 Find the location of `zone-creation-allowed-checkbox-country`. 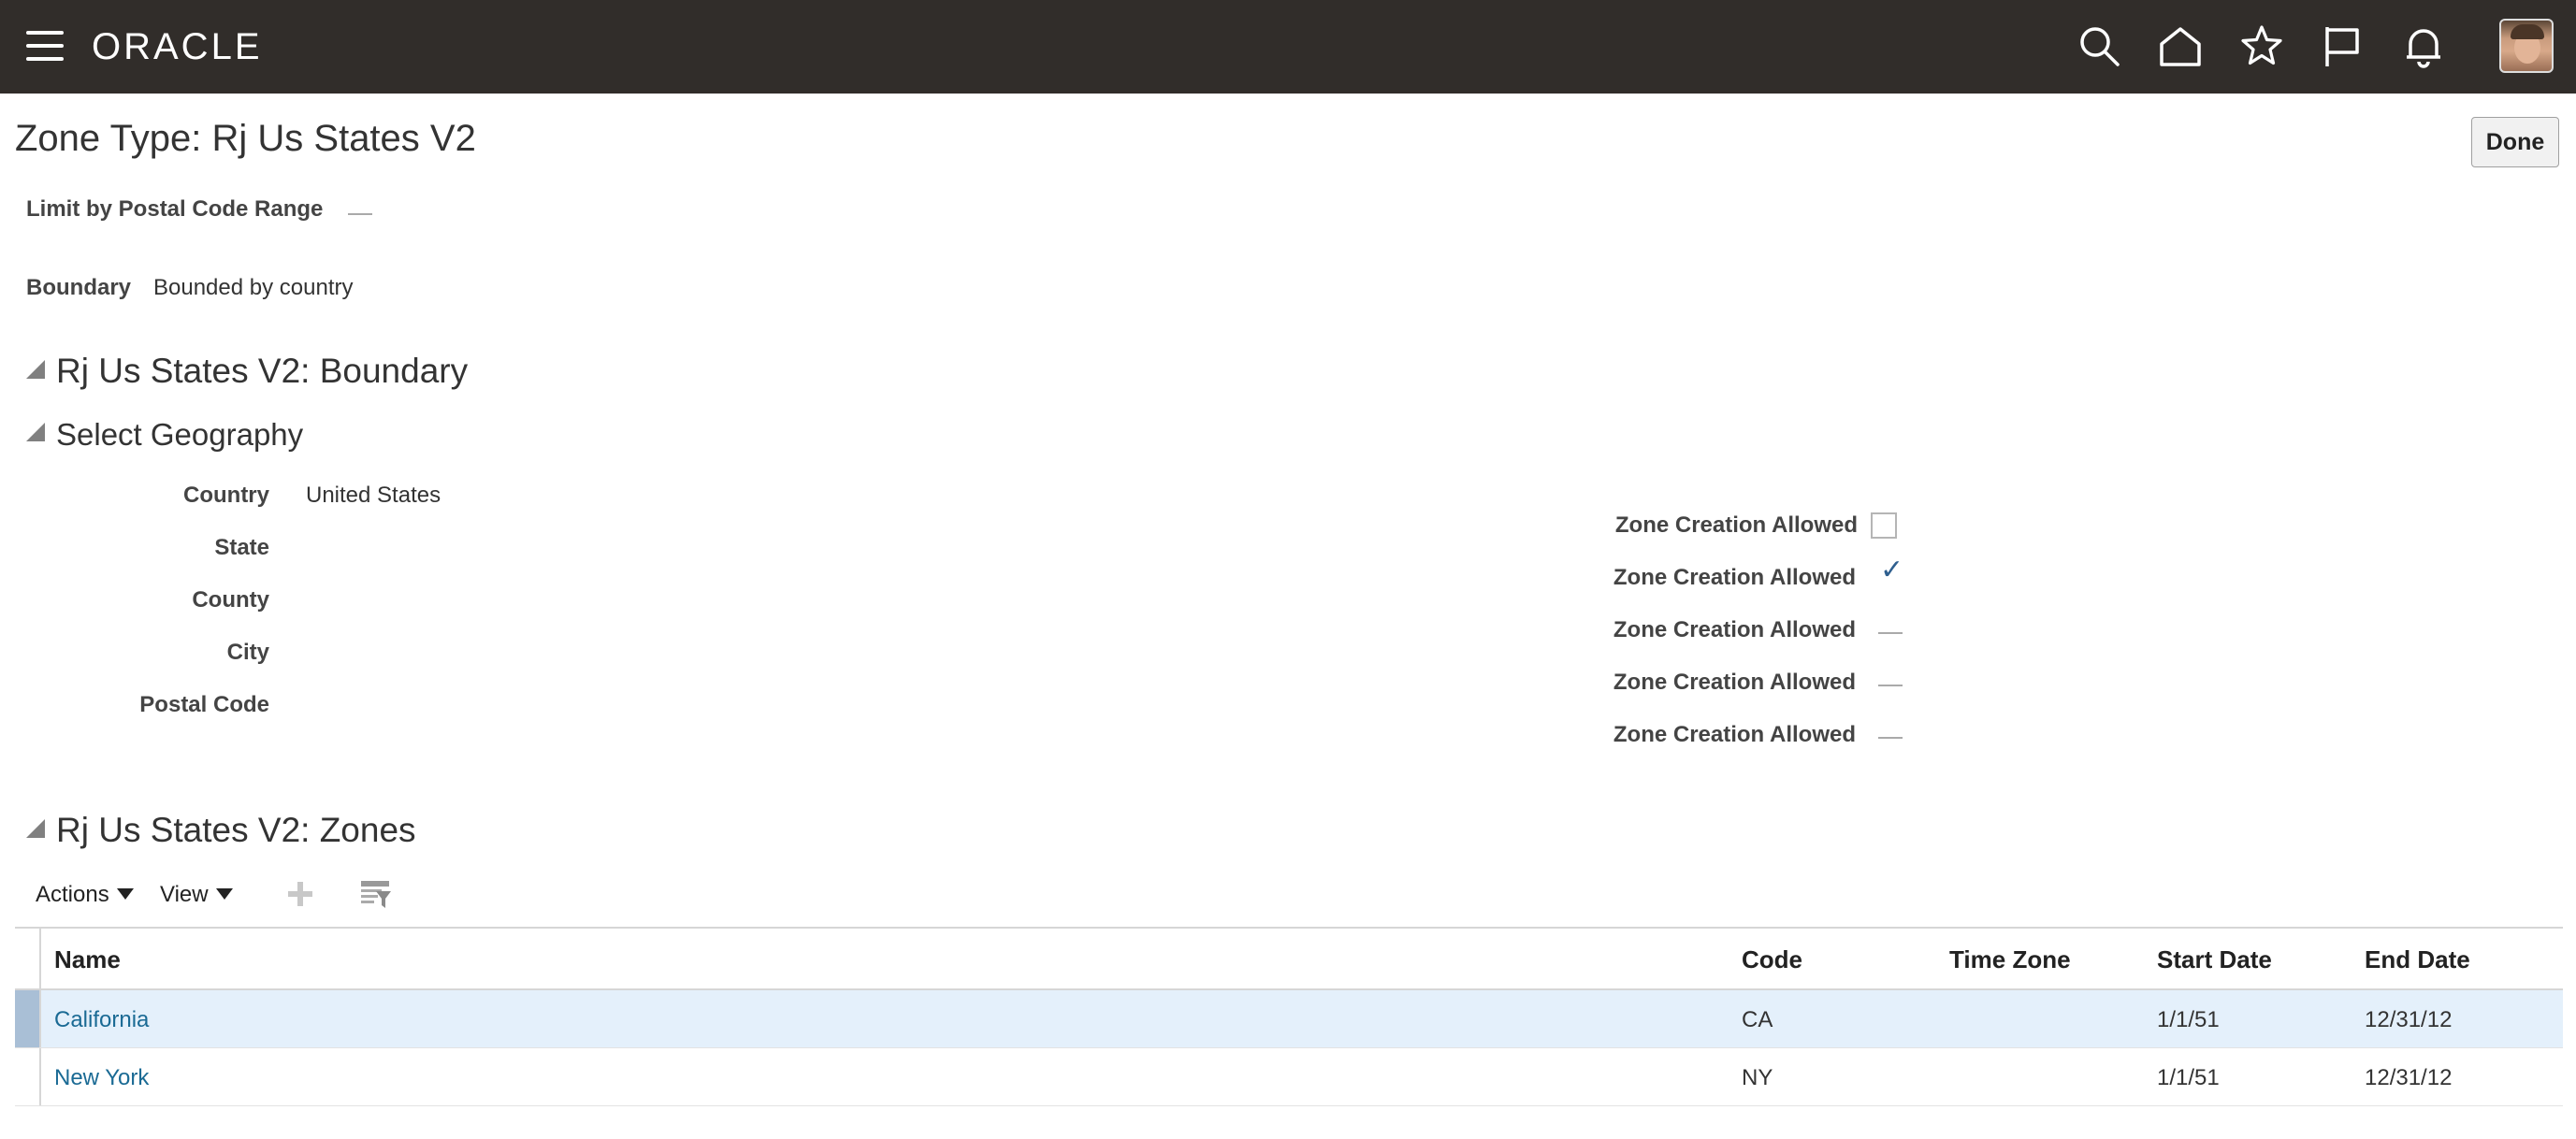

zone-creation-allowed-checkbox-country is located at coordinates (1884, 525).